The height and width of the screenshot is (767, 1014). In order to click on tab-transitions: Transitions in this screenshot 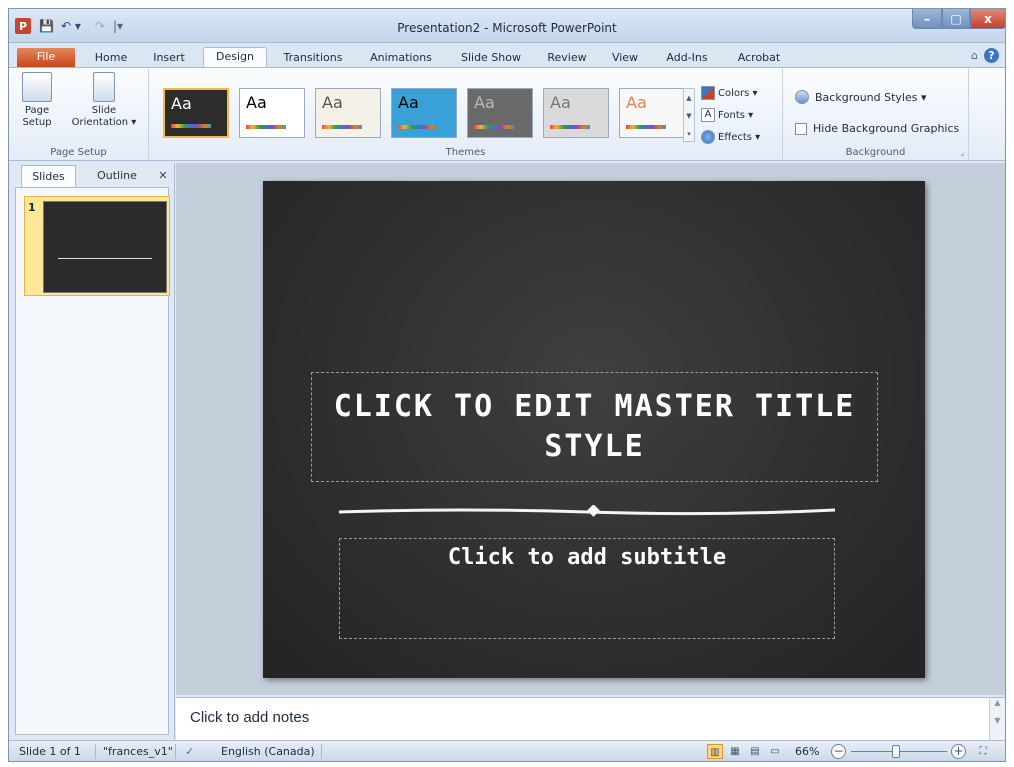, I will do `click(313, 58)`.